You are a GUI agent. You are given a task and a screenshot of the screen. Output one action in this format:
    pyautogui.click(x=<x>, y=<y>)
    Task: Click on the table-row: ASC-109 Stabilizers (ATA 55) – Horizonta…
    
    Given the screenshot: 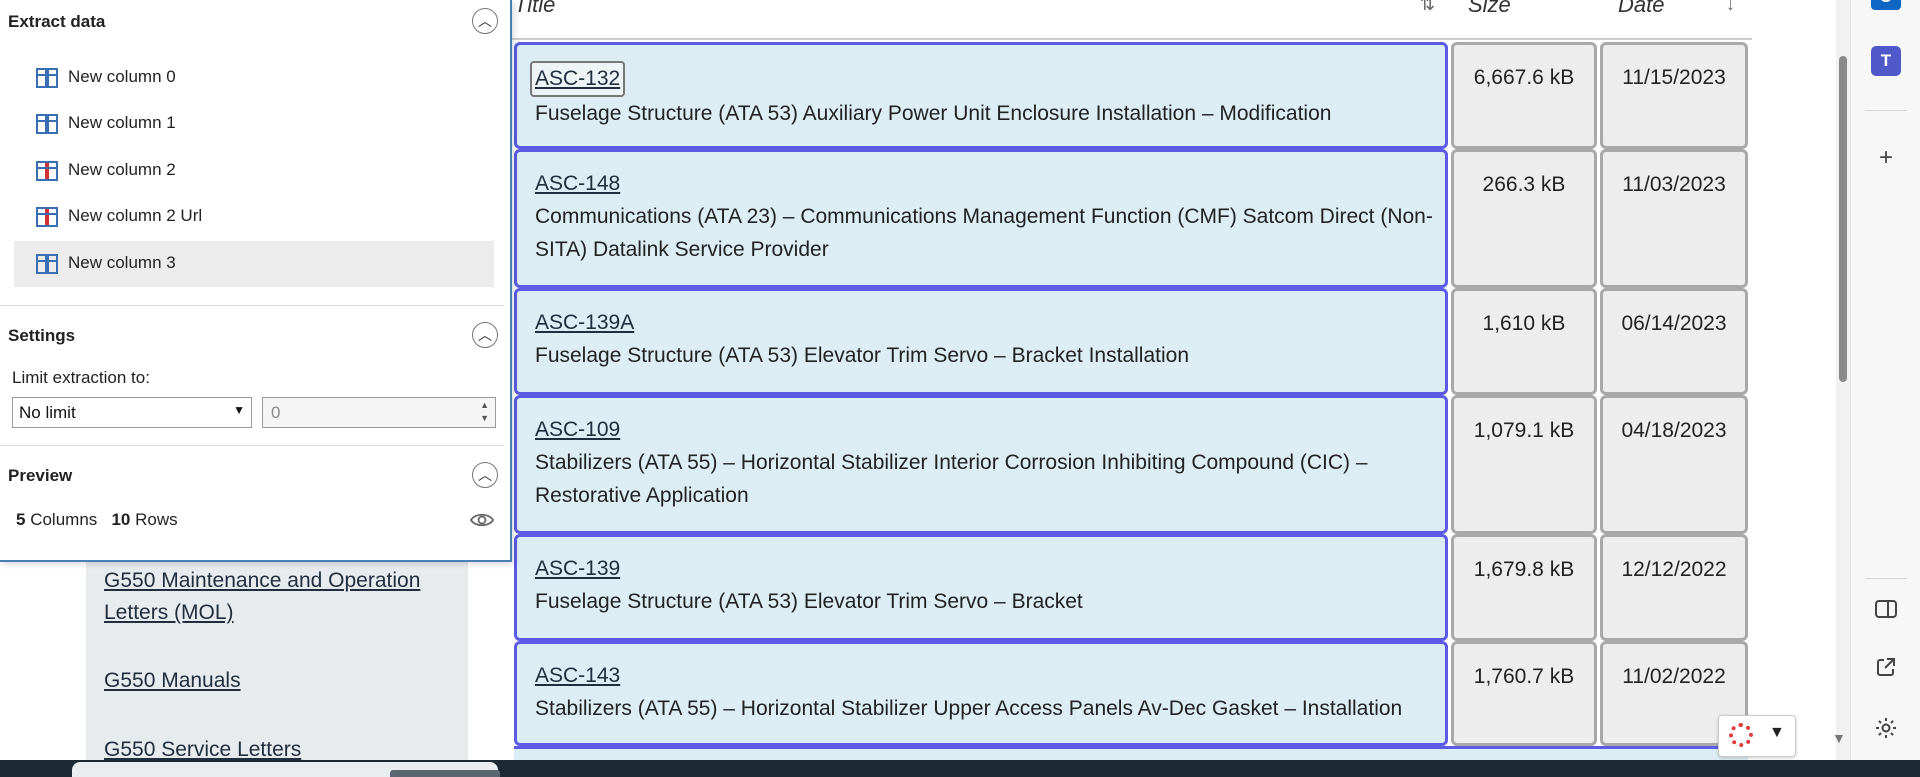 What is the action you would take?
    pyautogui.click(x=1131, y=464)
    